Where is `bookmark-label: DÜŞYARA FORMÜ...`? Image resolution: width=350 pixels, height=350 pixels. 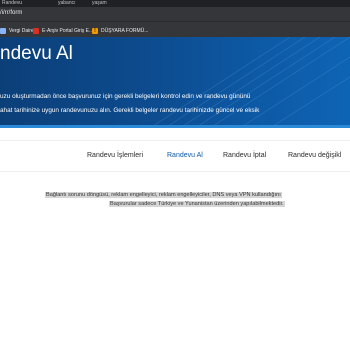 bookmark-label: DÜŞYARA FORMÜ... is located at coordinates (125, 30).